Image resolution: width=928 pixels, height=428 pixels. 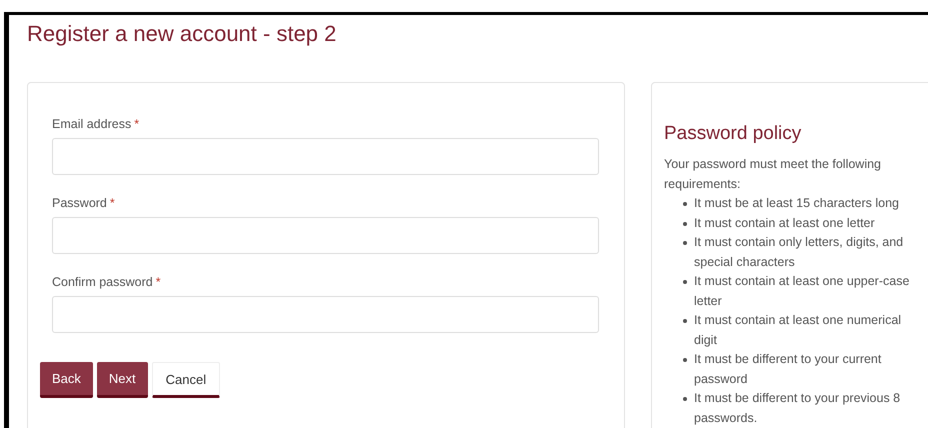 What do you see at coordinates (122, 380) in the screenshot?
I see `primary-button: Next` at bounding box center [122, 380].